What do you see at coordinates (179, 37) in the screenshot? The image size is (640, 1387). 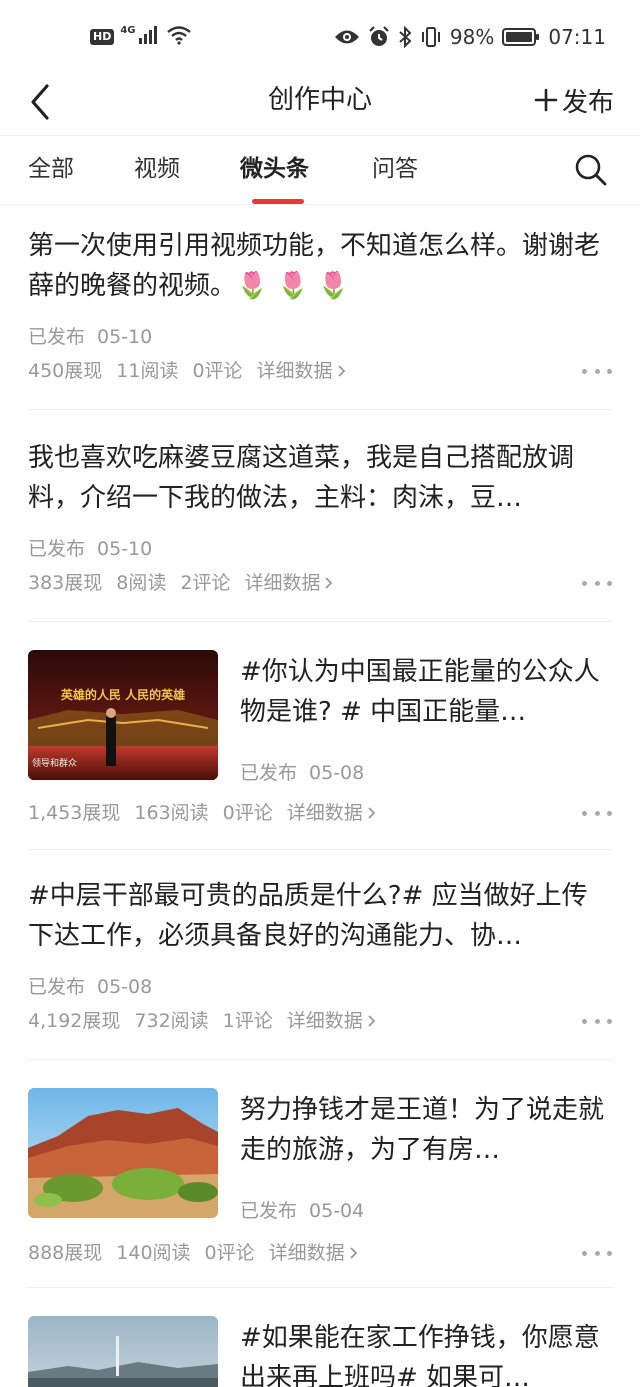 I see `wifi-icon` at bounding box center [179, 37].